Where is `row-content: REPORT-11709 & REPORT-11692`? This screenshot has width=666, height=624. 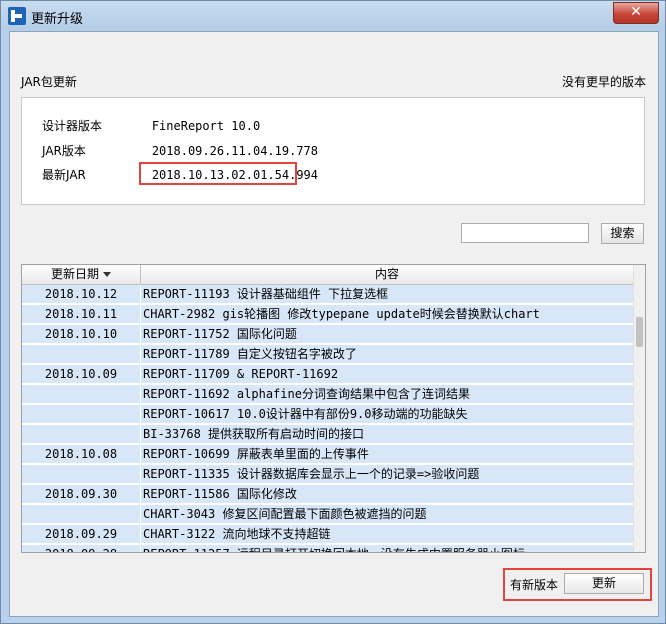 row-content: REPORT-11709 & REPORT-11692 is located at coordinates (387, 374).